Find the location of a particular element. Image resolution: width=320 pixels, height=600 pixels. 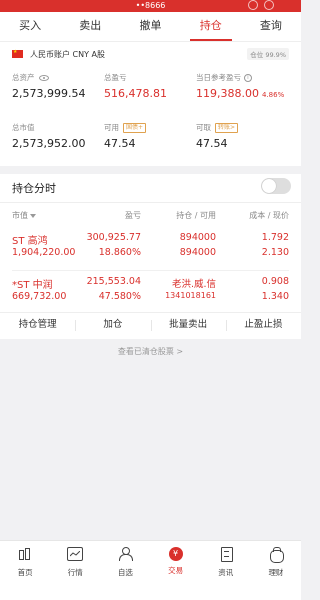

market-value-value: 2,573,952.00 is located at coordinates (49, 143).